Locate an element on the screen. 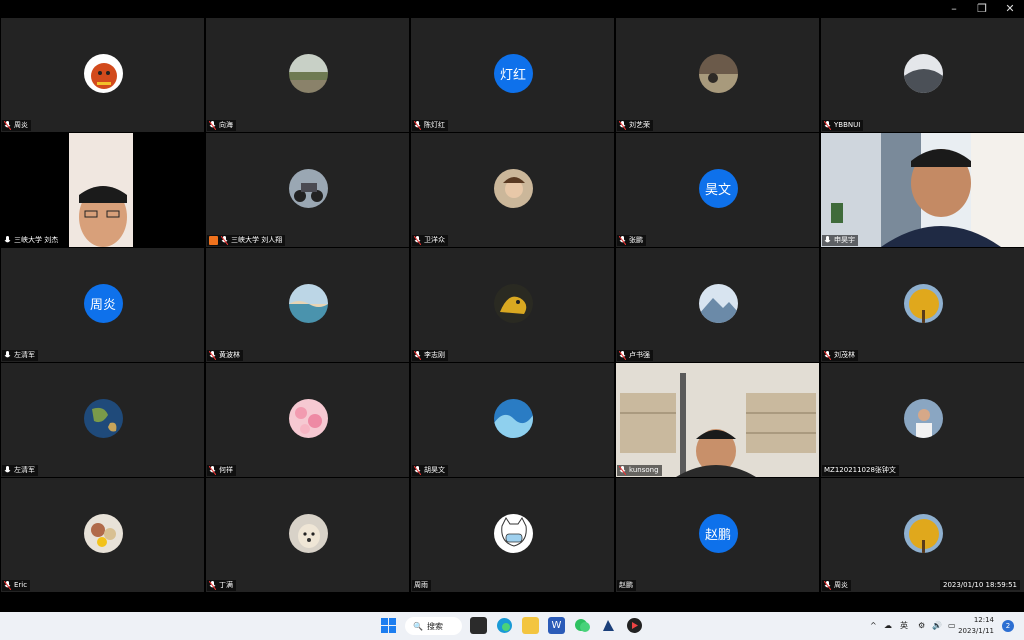 The width and height of the screenshot is (1024, 640). participant-tile: 昊文 张鹏 is located at coordinates (717, 190).